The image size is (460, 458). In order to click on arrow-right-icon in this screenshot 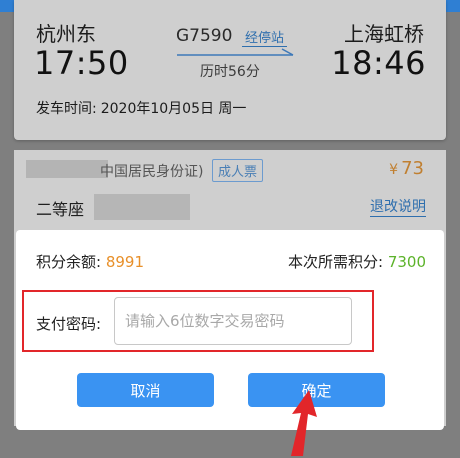, I will do `click(235, 52)`.